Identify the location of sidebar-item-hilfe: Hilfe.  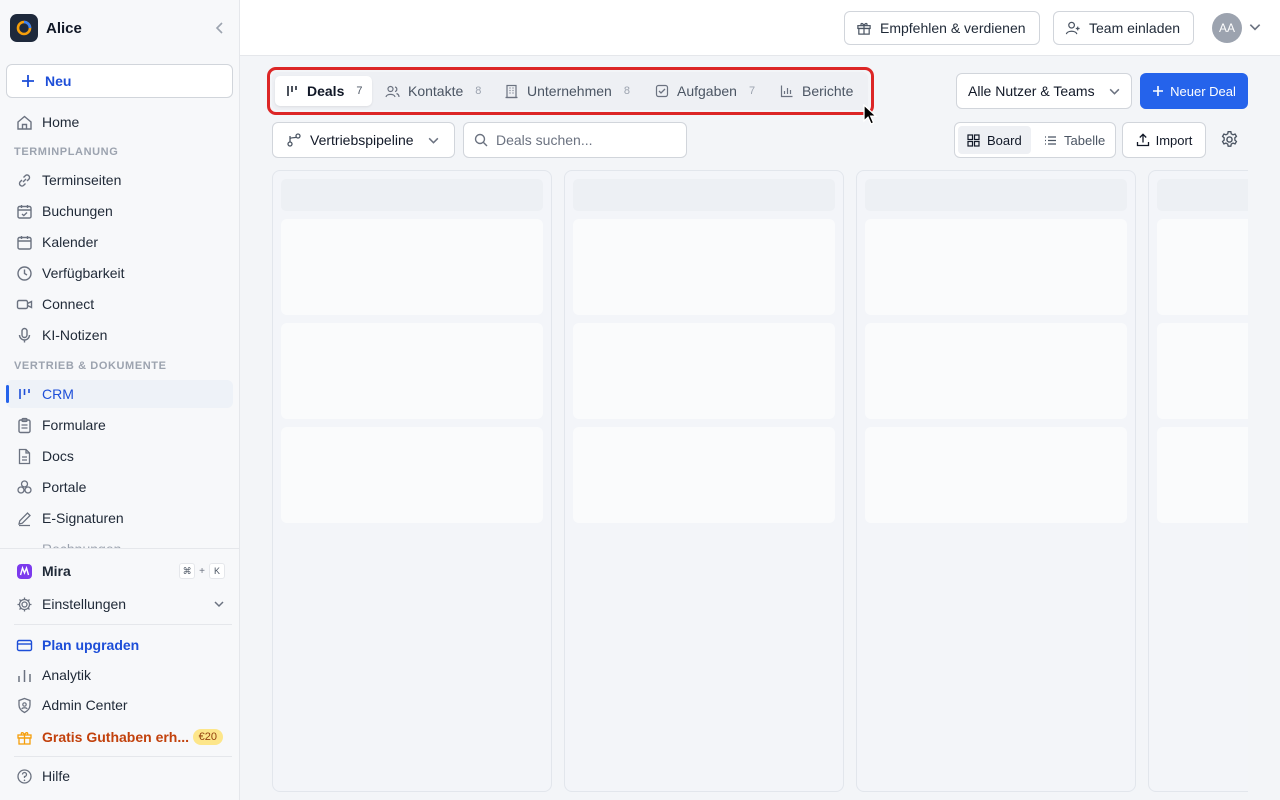
(119, 776).